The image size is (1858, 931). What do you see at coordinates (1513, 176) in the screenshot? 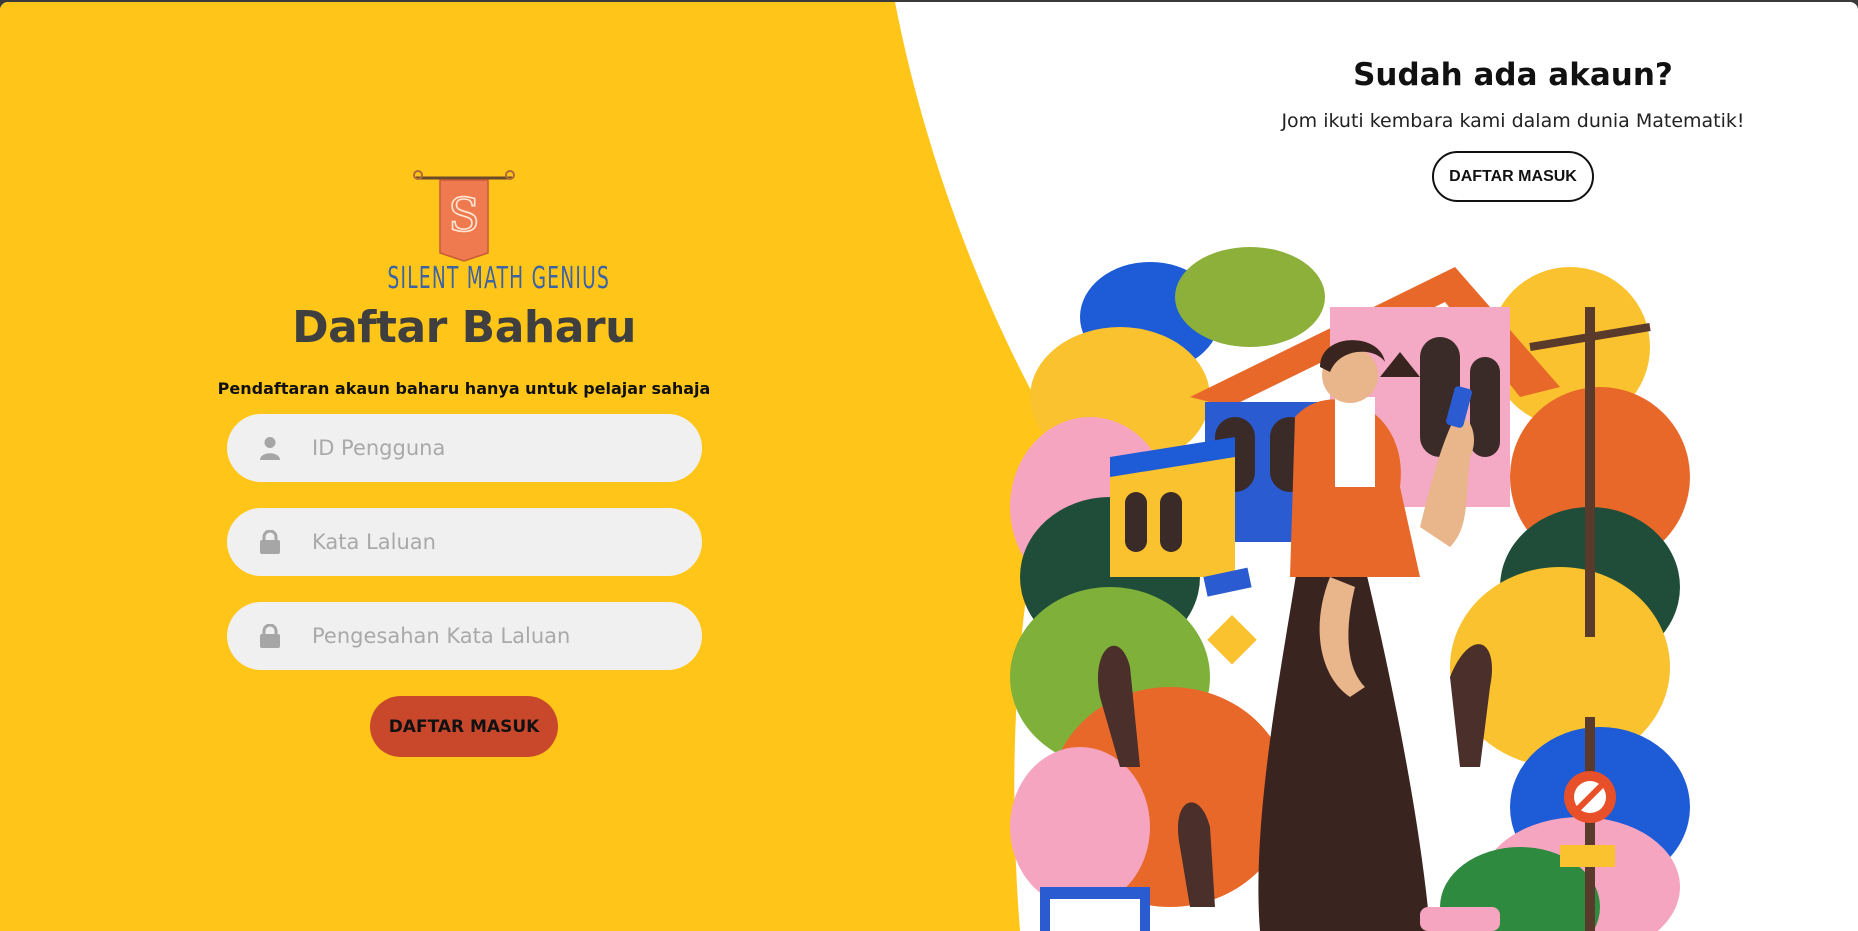
I see `login-button: DAFTAR MASUK` at bounding box center [1513, 176].